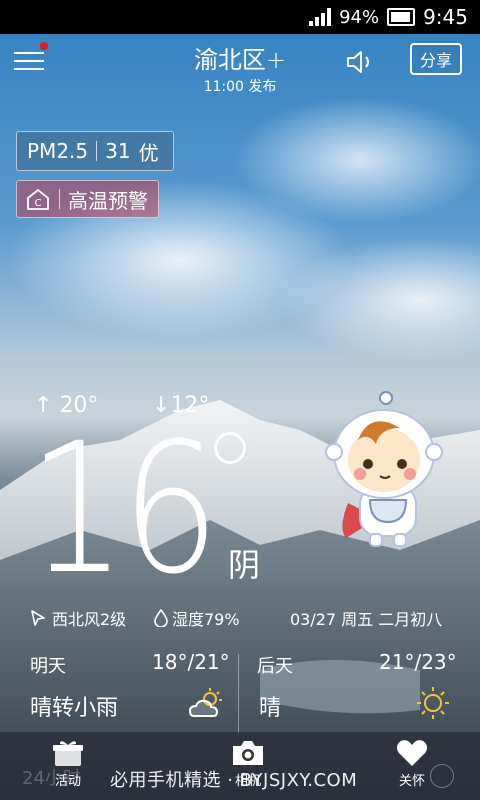 This screenshot has height=800, width=480. I want to click on tab-care-label: 关怀, so click(411, 781).